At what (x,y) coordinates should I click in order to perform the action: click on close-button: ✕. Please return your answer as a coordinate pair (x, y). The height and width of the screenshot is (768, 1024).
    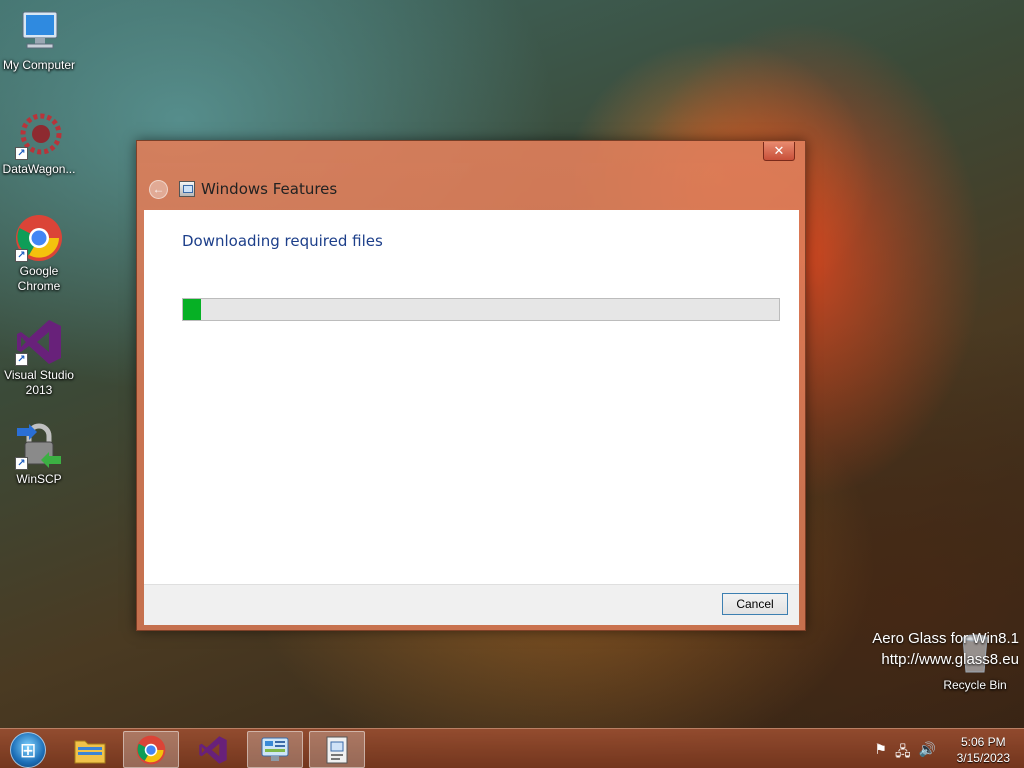
    Looking at the image, I should click on (779, 151).